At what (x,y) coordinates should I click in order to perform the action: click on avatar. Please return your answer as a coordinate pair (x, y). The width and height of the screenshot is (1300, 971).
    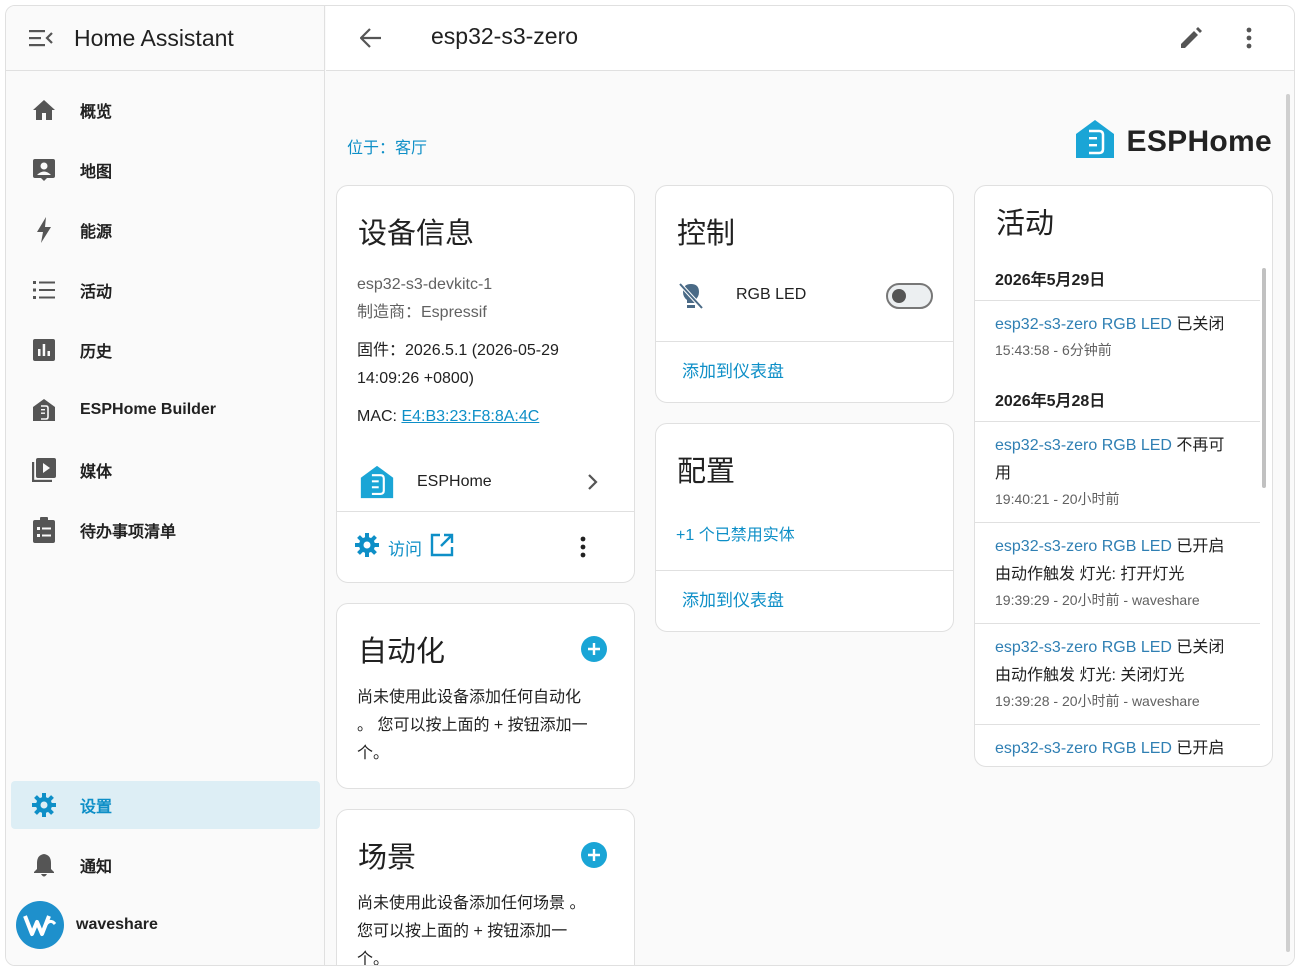
    Looking at the image, I should click on (40, 925).